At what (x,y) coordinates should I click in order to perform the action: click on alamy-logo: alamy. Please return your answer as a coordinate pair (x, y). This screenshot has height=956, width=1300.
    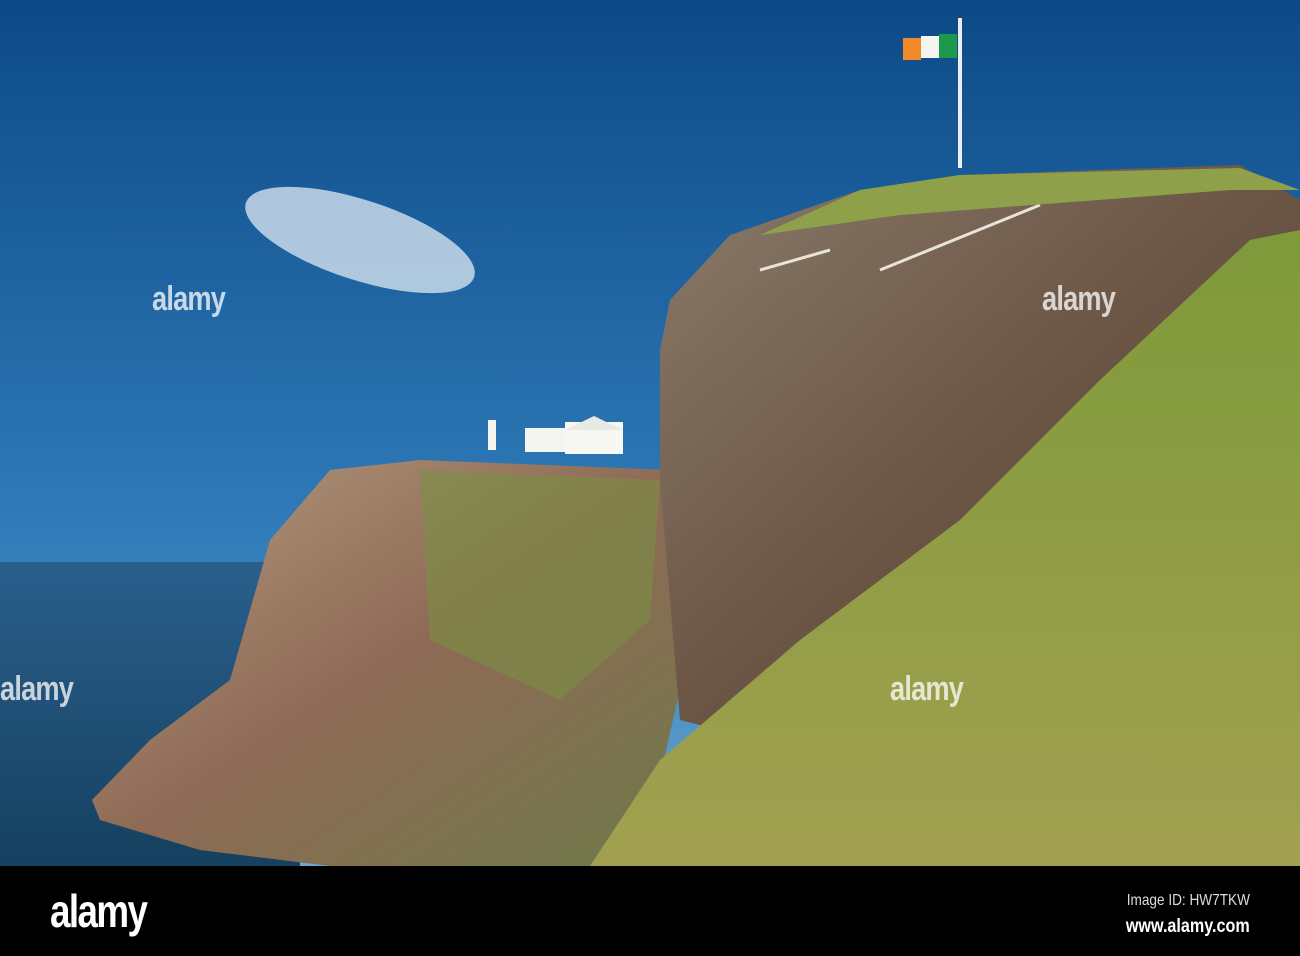
    Looking at the image, I should click on (99, 911).